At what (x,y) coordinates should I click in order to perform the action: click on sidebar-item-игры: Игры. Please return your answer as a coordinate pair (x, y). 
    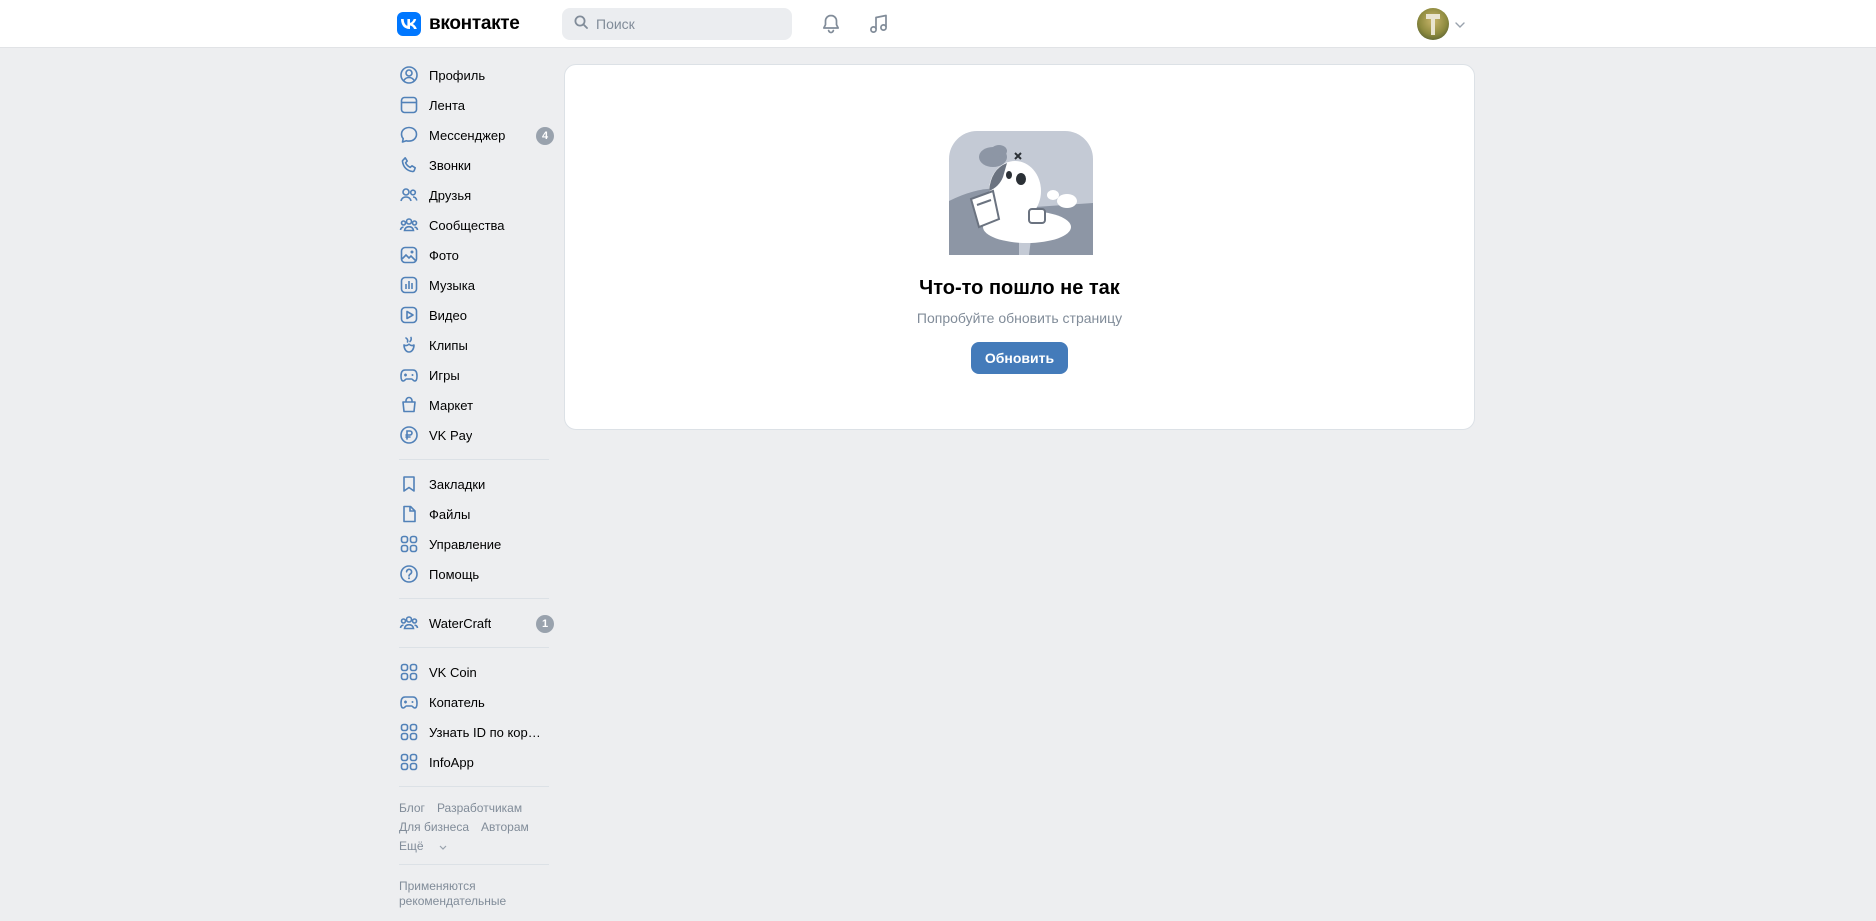
    Looking at the image, I should click on (474, 375).